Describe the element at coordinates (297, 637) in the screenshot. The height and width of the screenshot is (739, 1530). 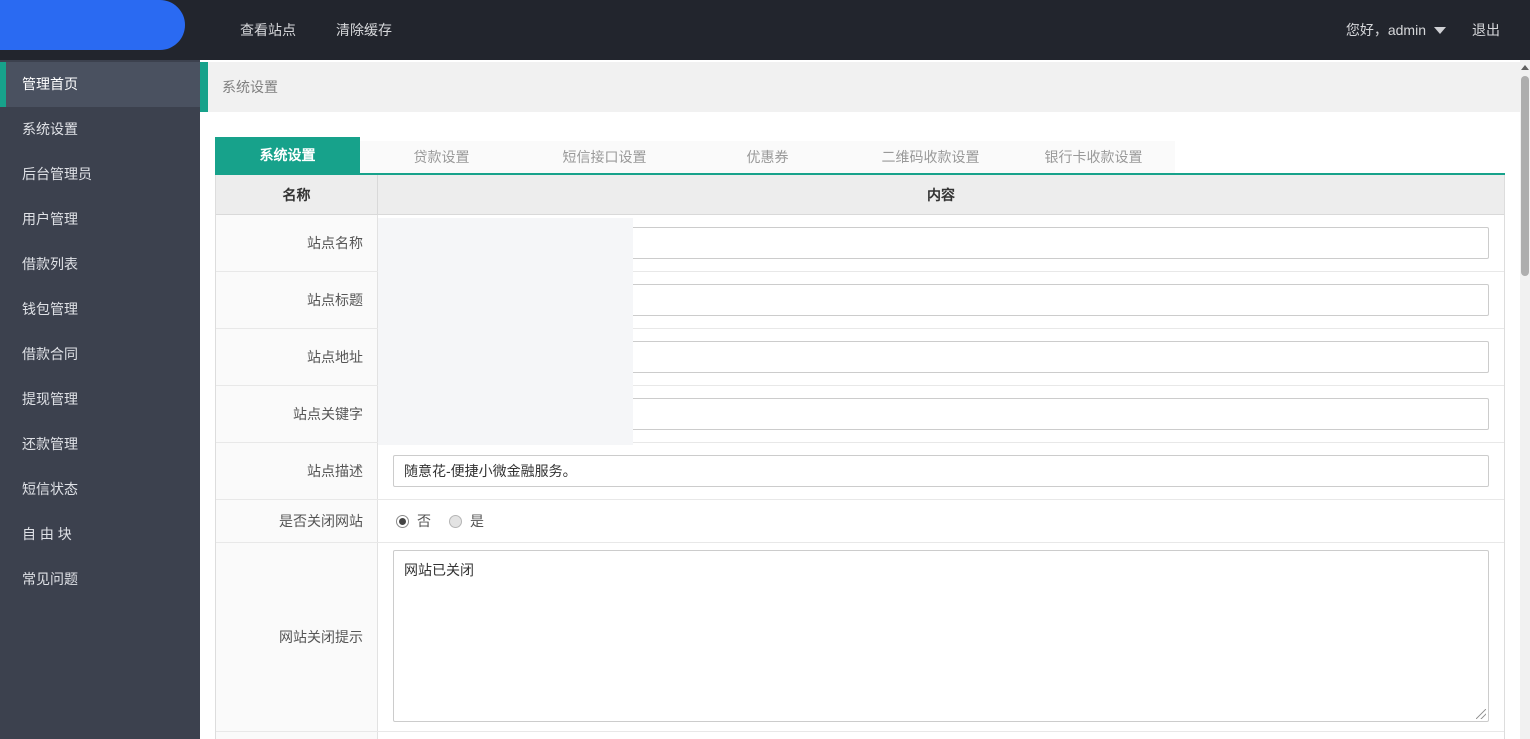
I see `field-label: 网站关闭提示` at that location.